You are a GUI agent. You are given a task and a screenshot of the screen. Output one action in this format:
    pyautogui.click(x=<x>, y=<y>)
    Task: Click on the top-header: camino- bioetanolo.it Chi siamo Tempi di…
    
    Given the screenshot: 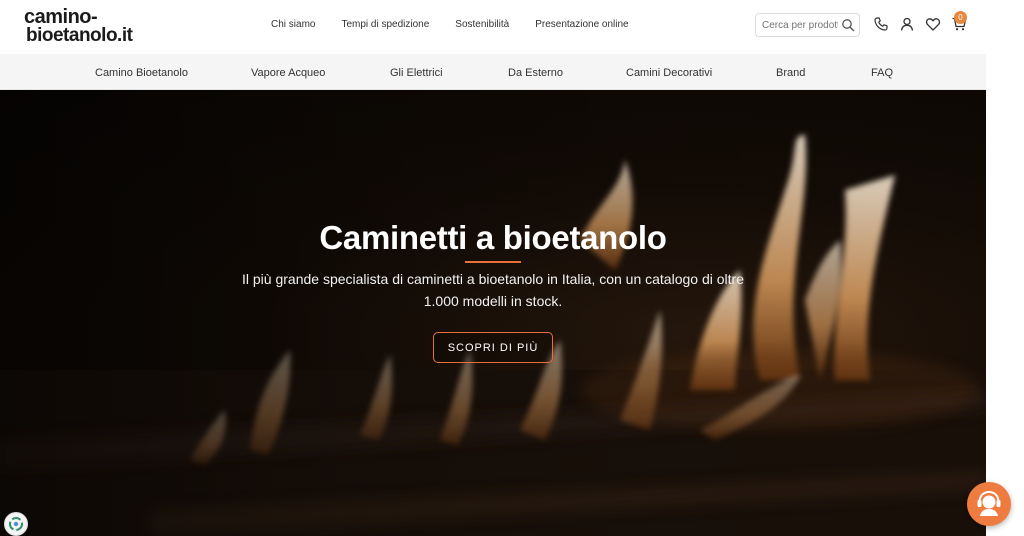 What is the action you would take?
    pyautogui.click(x=493, y=27)
    